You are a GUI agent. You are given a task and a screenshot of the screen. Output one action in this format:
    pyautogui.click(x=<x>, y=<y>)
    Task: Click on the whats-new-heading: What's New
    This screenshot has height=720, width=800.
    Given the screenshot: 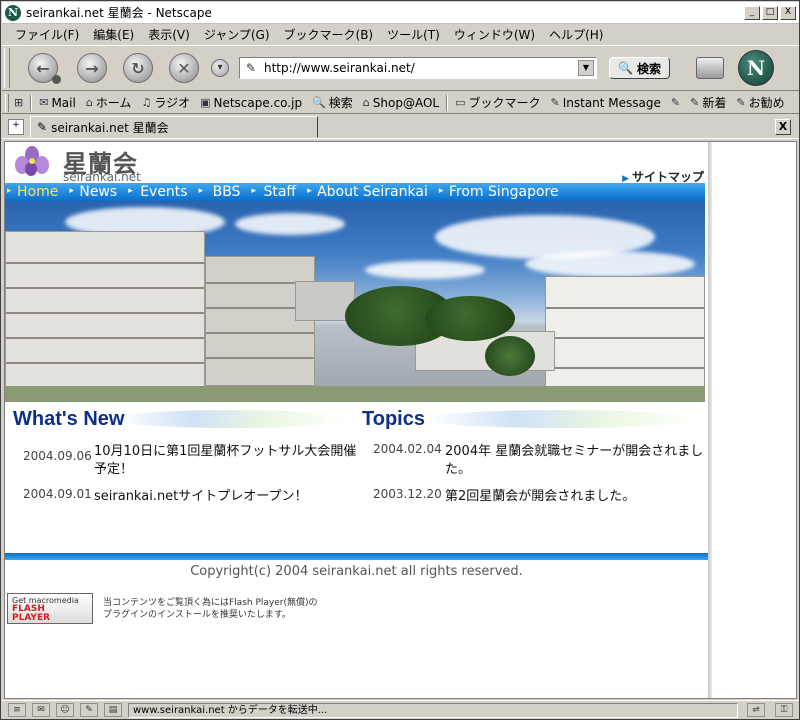 What is the action you would take?
    pyautogui.click(x=69, y=419)
    